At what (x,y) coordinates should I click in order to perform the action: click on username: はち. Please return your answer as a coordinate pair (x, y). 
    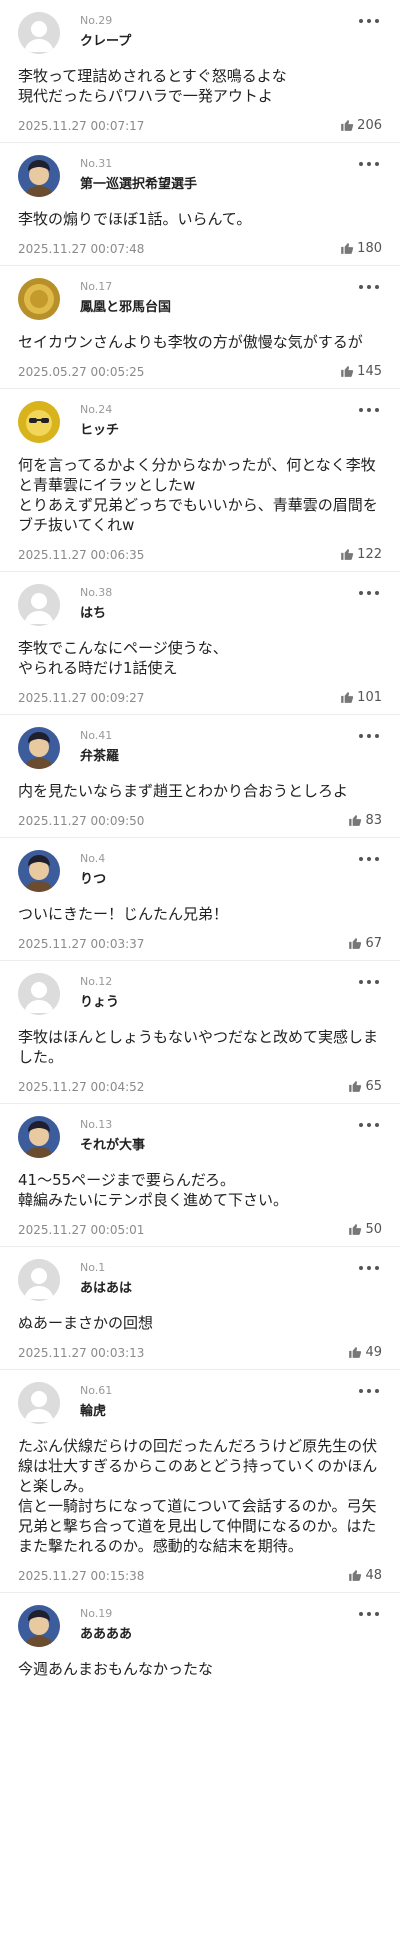
    Looking at the image, I should click on (96, 614).